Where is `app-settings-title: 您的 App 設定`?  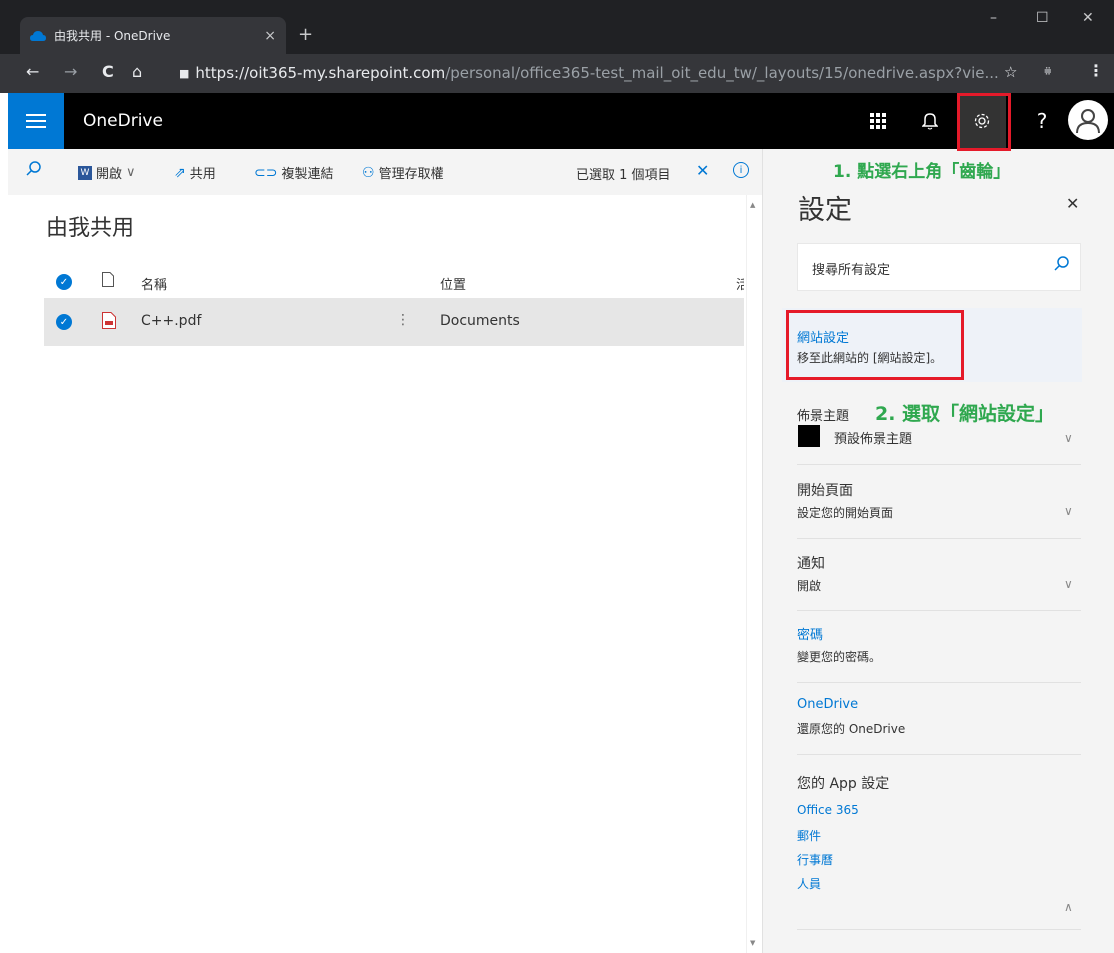 app-settings-title: 您的 App 設定 is located at coordinates (843, 784).